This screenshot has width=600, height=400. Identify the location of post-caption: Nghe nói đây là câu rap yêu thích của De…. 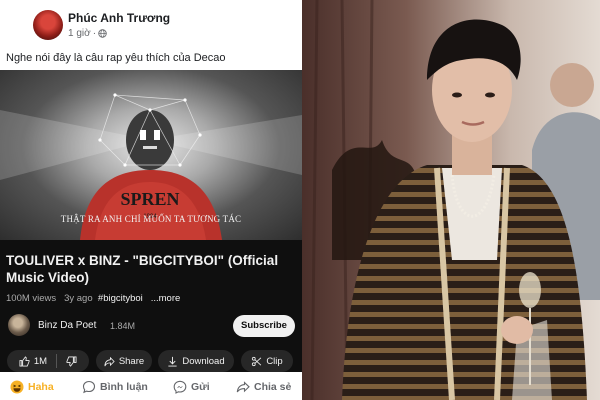
(116, 58).